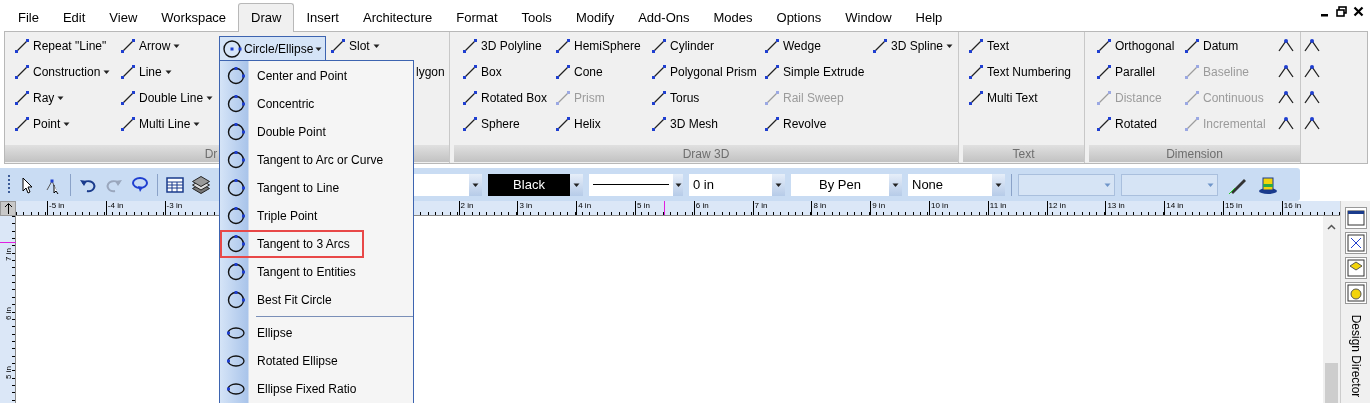 The height and width of the screenshot is (403, 1370). I want to click on dropdown-button: Circle/Ellipse, so click(272, 48).